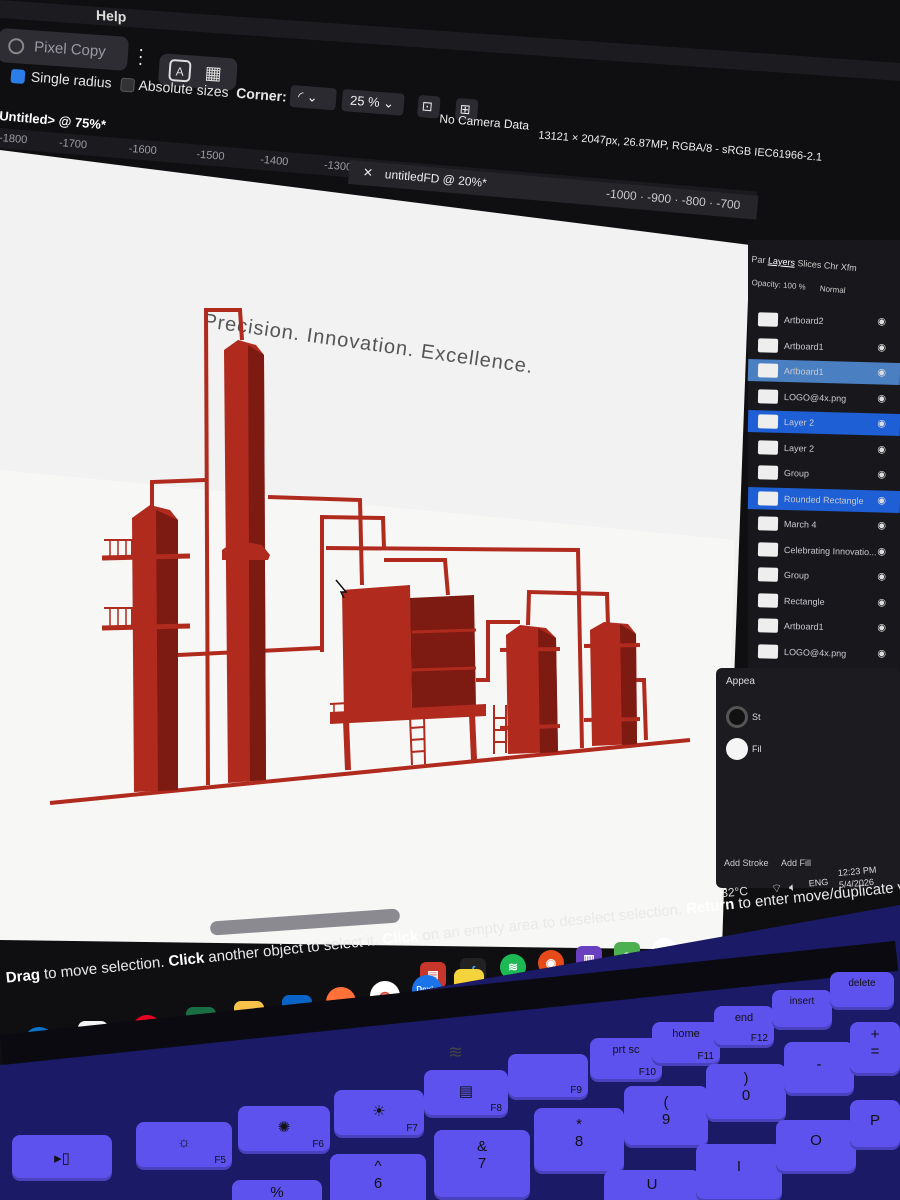  I want to click on key-delete: delete, so click(862, 991).